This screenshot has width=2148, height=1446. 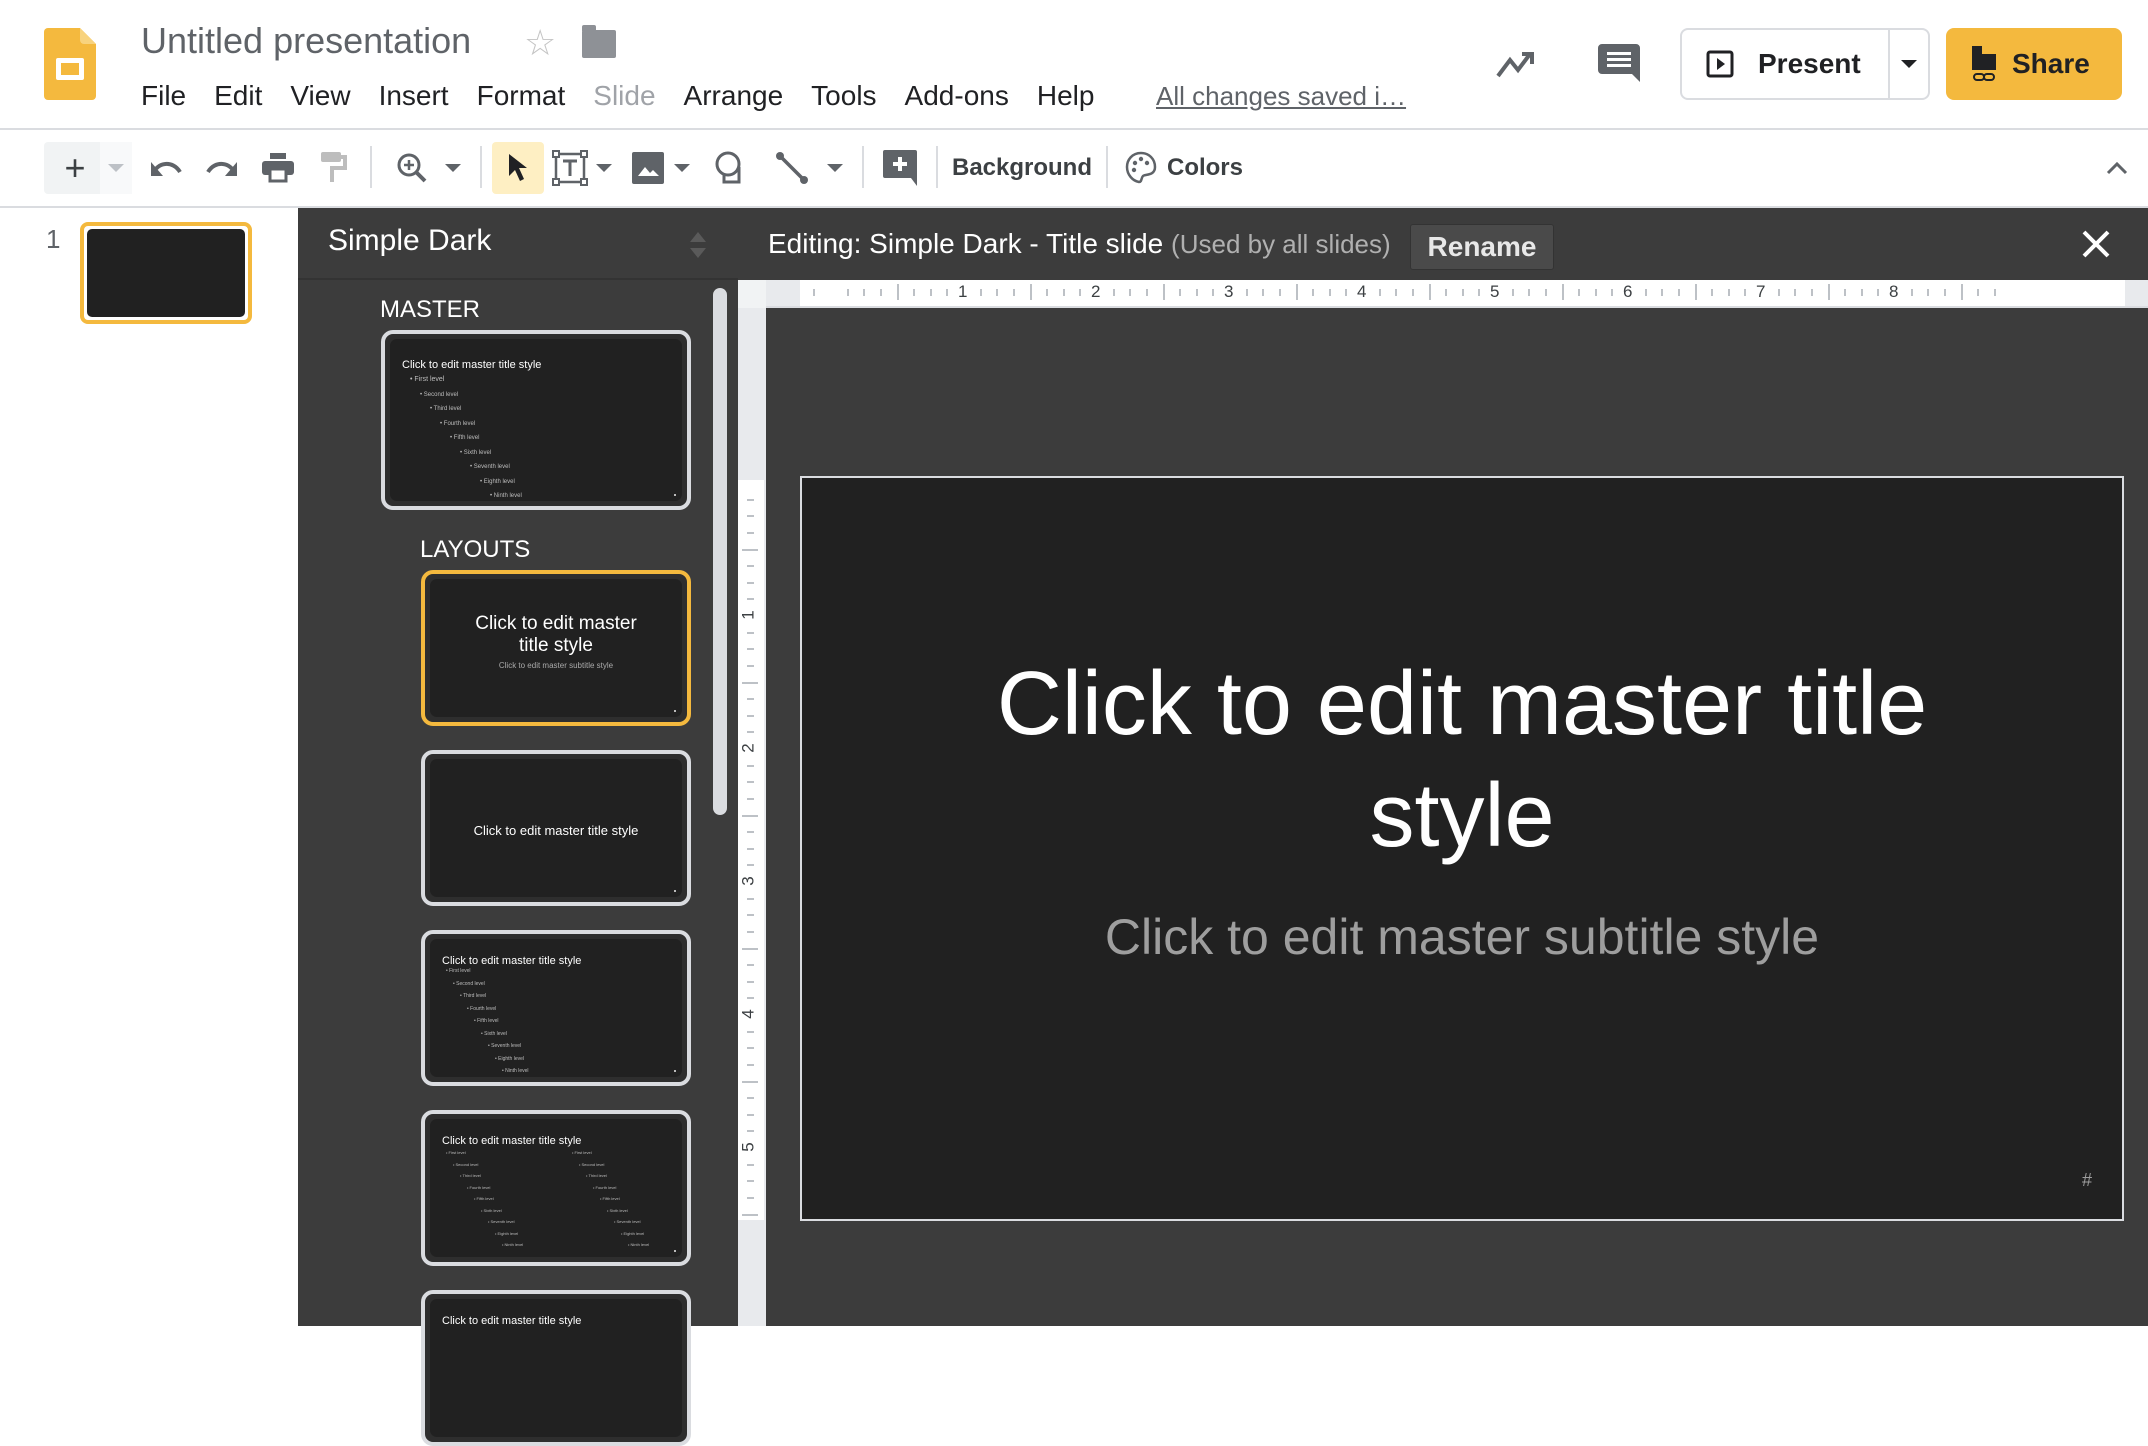 I want to click on activity-dashboard-icon, so click(x=1516, y=64).